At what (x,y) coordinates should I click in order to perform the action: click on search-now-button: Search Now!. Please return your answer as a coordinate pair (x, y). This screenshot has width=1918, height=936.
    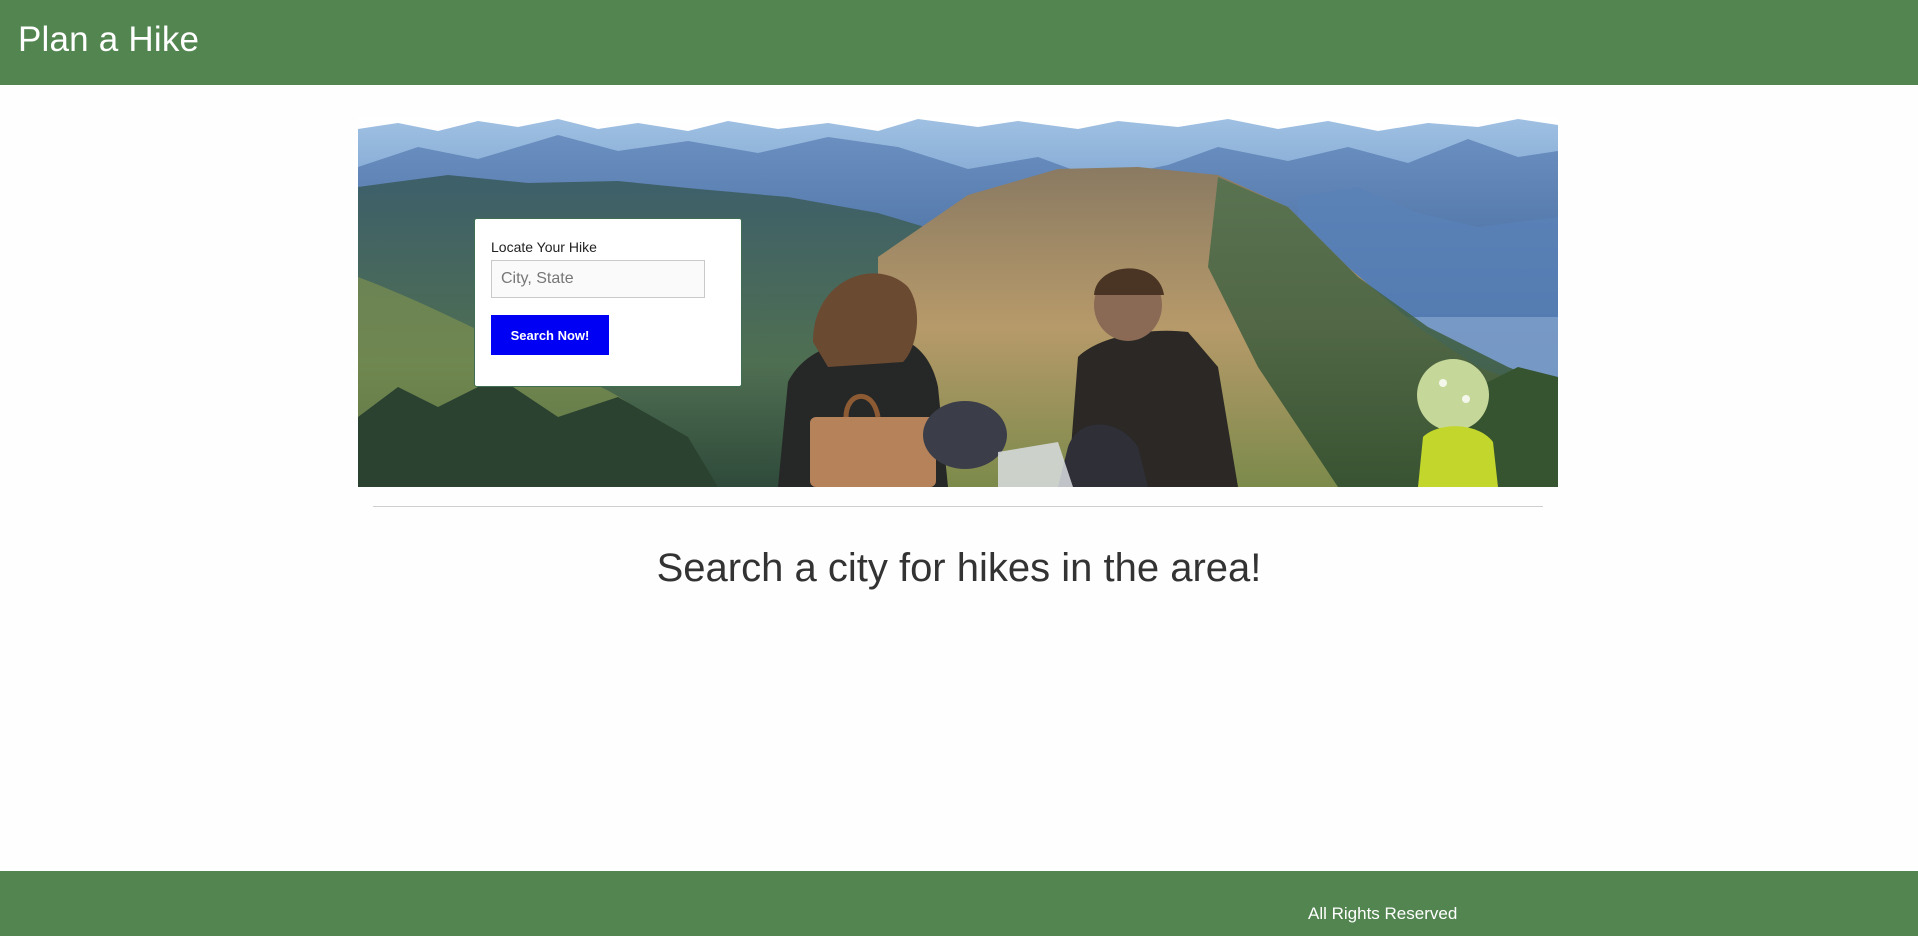
    Looking at the image, I should click on (550, 335).